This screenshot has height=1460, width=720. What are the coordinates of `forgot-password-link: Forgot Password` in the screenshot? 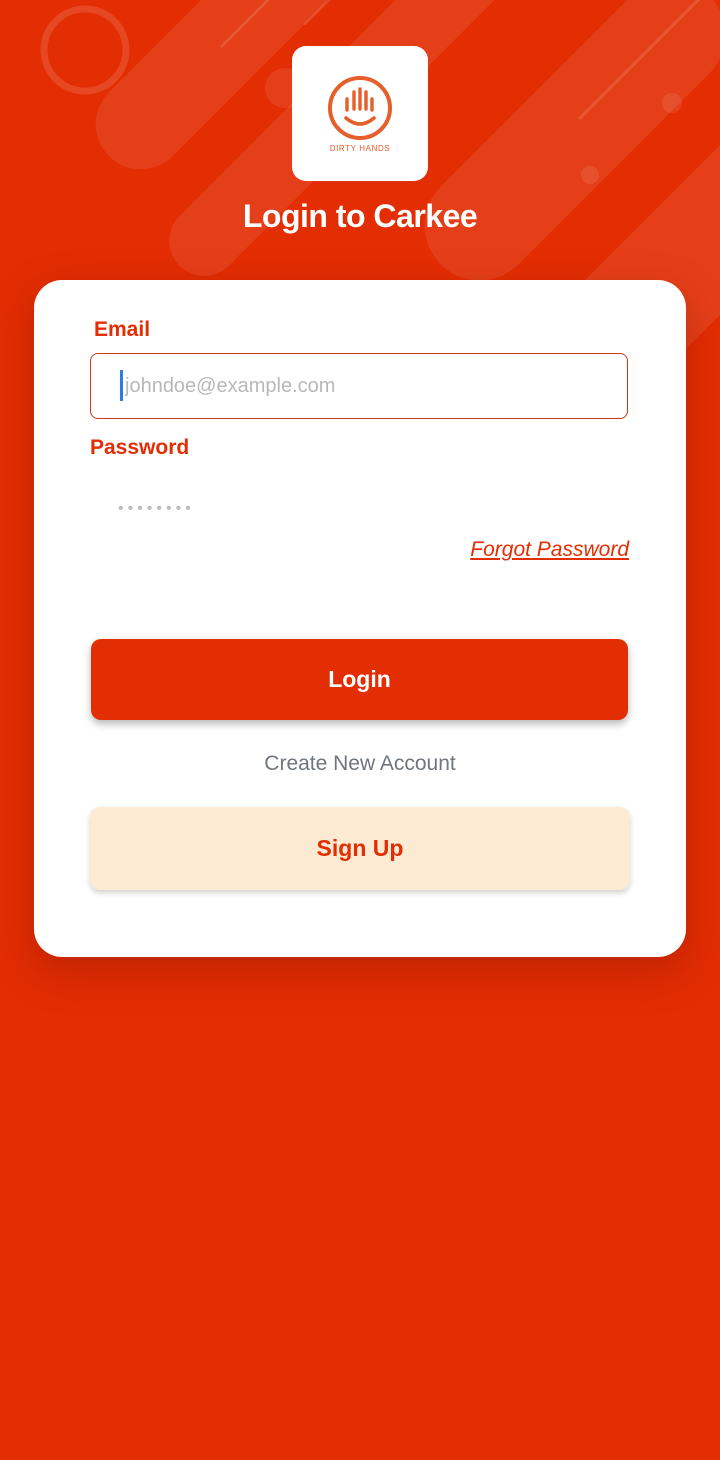 It's located at (549, 550).